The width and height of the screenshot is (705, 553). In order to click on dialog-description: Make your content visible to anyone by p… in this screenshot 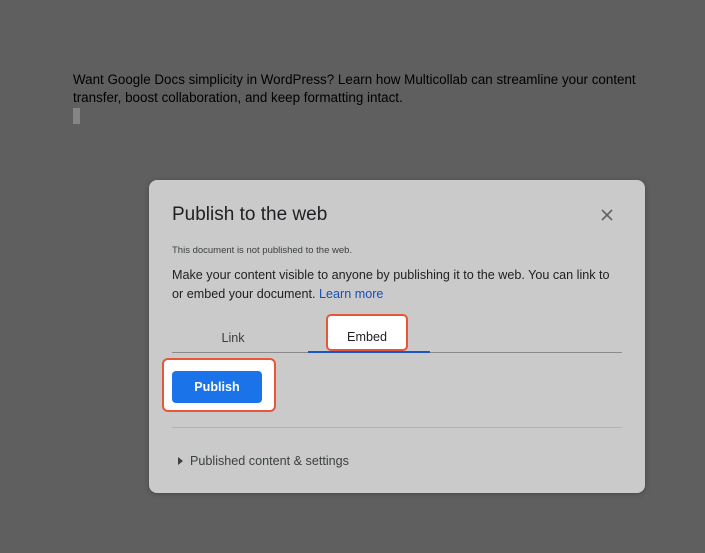, I will do `click(397, 285)`.